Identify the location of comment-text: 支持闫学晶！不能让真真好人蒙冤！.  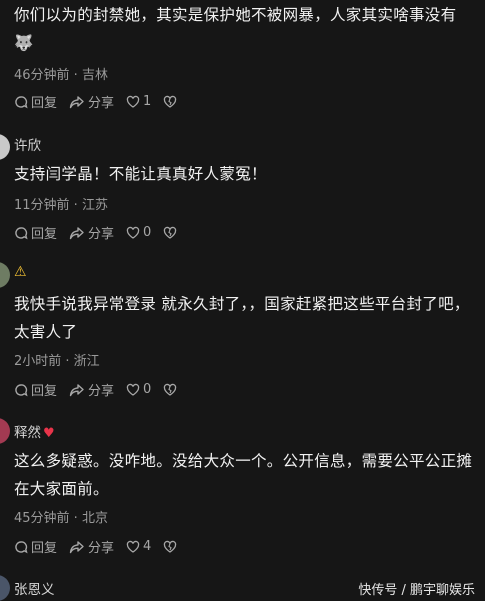
(140, 174).